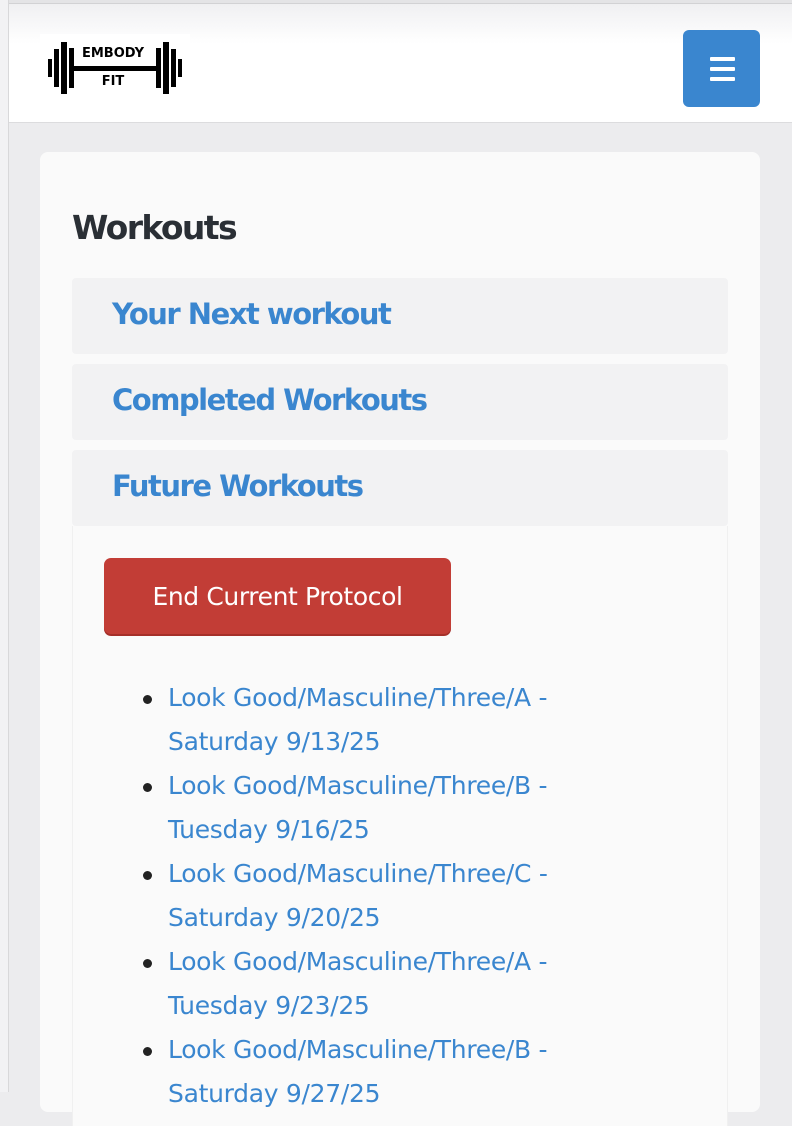  Describe the element at coordinates (721, 68) in the screenshot. I see `menu-toggle-button` at that location.